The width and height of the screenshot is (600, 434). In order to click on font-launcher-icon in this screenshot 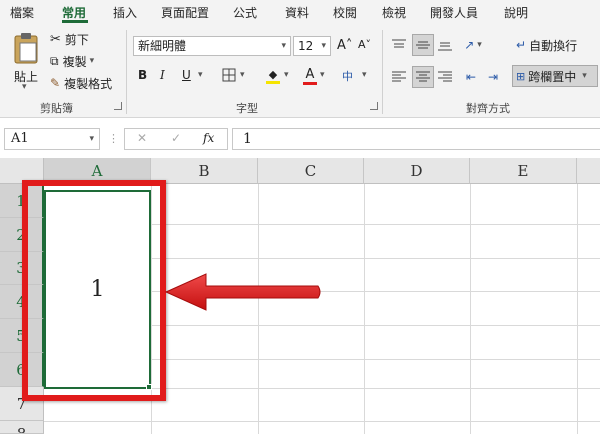, I will do `click(374, 106)`.